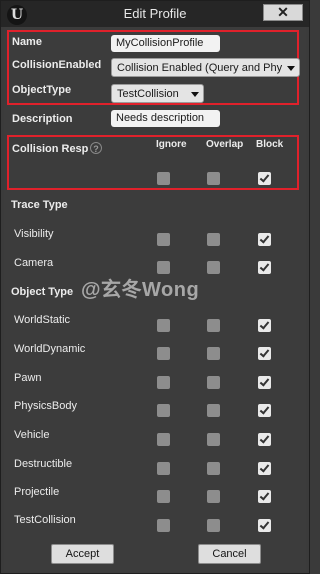 The width and height of the screenshot is (320, 574). Describe the element at coordinates (50, 149) in the screenshot. I see `collision-response-label: Collision Resp` at that location.